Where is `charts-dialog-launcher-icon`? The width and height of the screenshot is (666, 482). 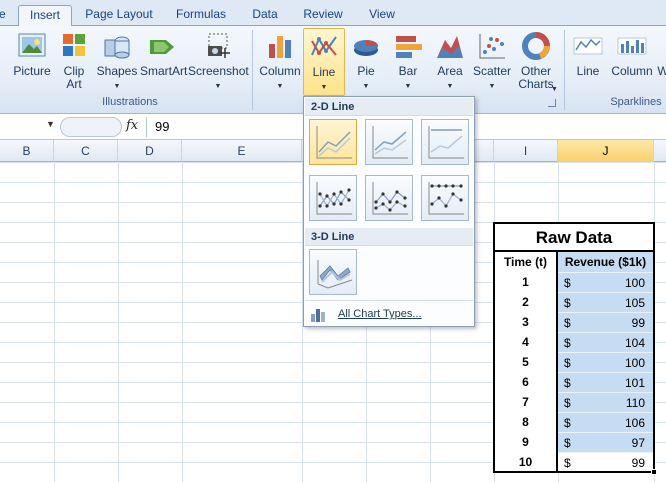 charts-dialog-launcher-icon is located at coordinates (552, 103).